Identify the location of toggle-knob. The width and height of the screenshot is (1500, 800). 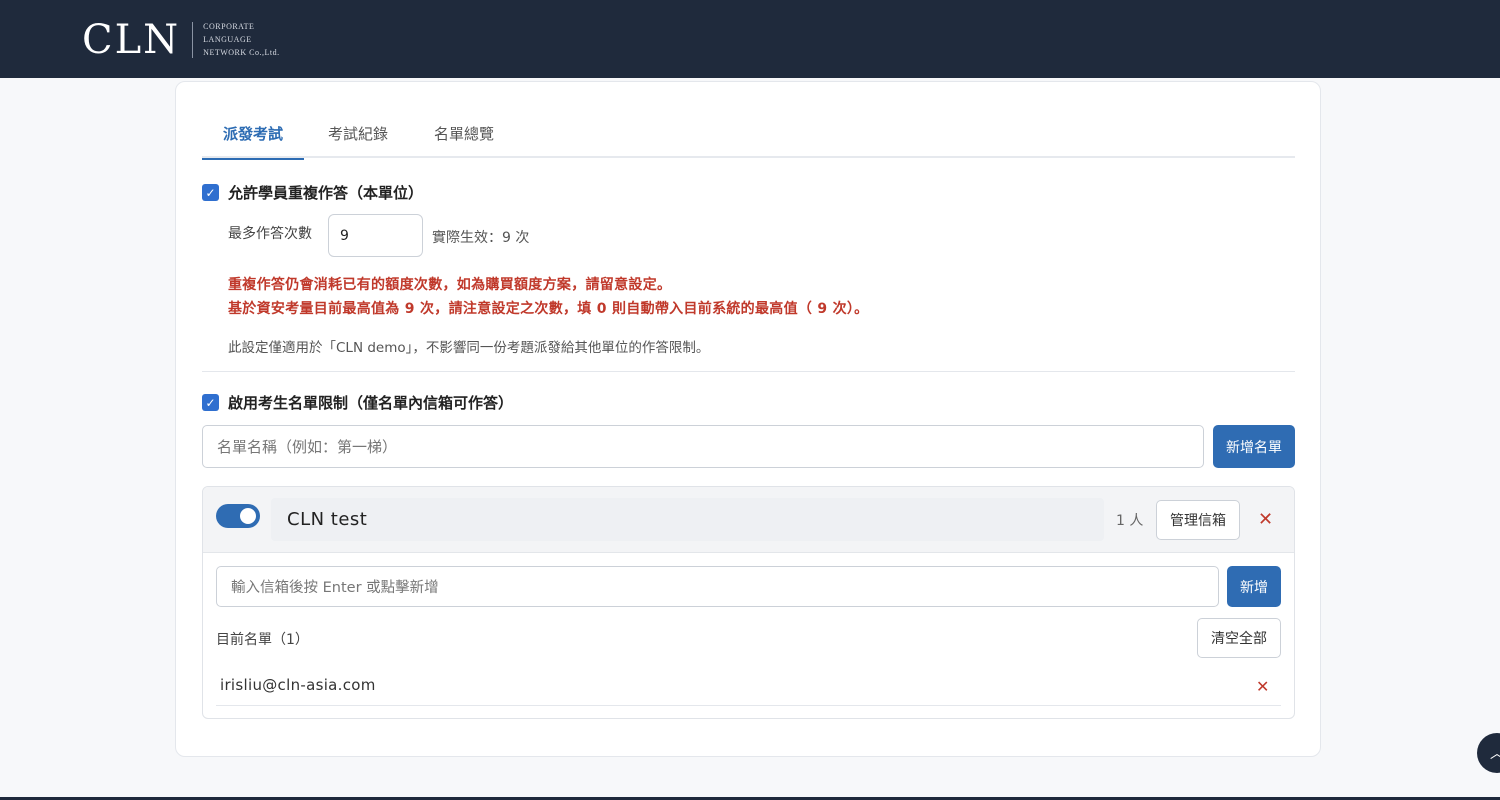
(248, 516).